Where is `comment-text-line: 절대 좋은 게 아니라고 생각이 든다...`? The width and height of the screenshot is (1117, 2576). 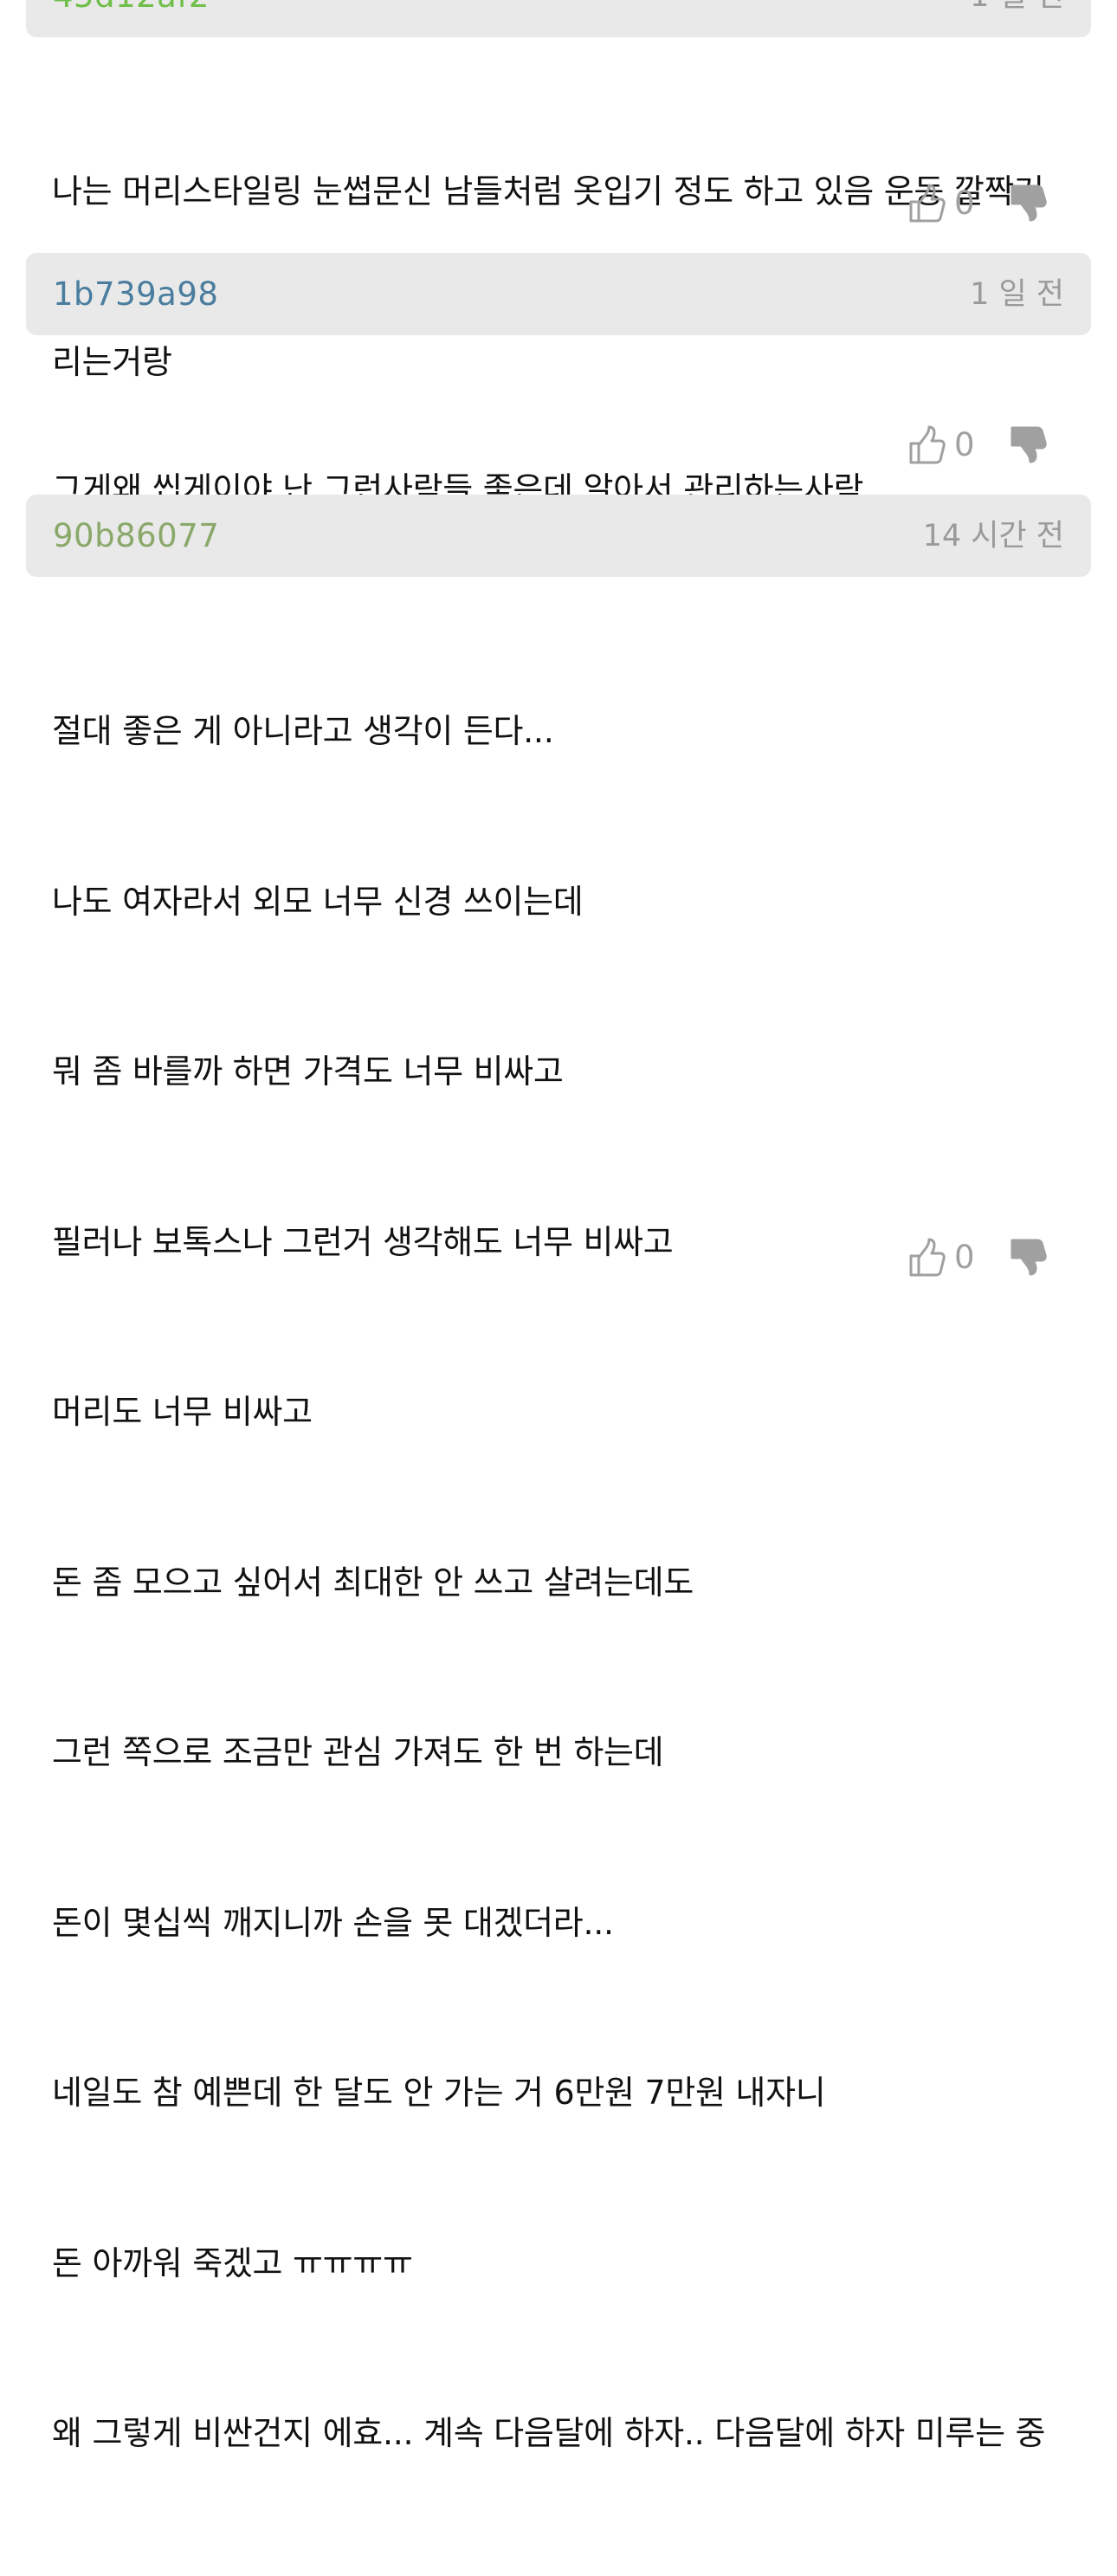 comment-text-line: 절대 좋은 게 아니라고 생각이 든다... is located at coordinates (303, 731).